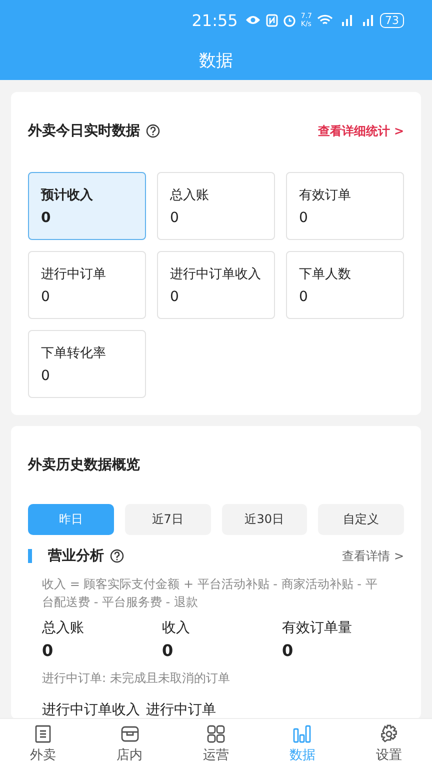 The height and width of the screenshot is (768, 432). What do you see at coordinates (325, 20) in the screenshot?
I see `wifi-icon` at bounding box center [325, 20].